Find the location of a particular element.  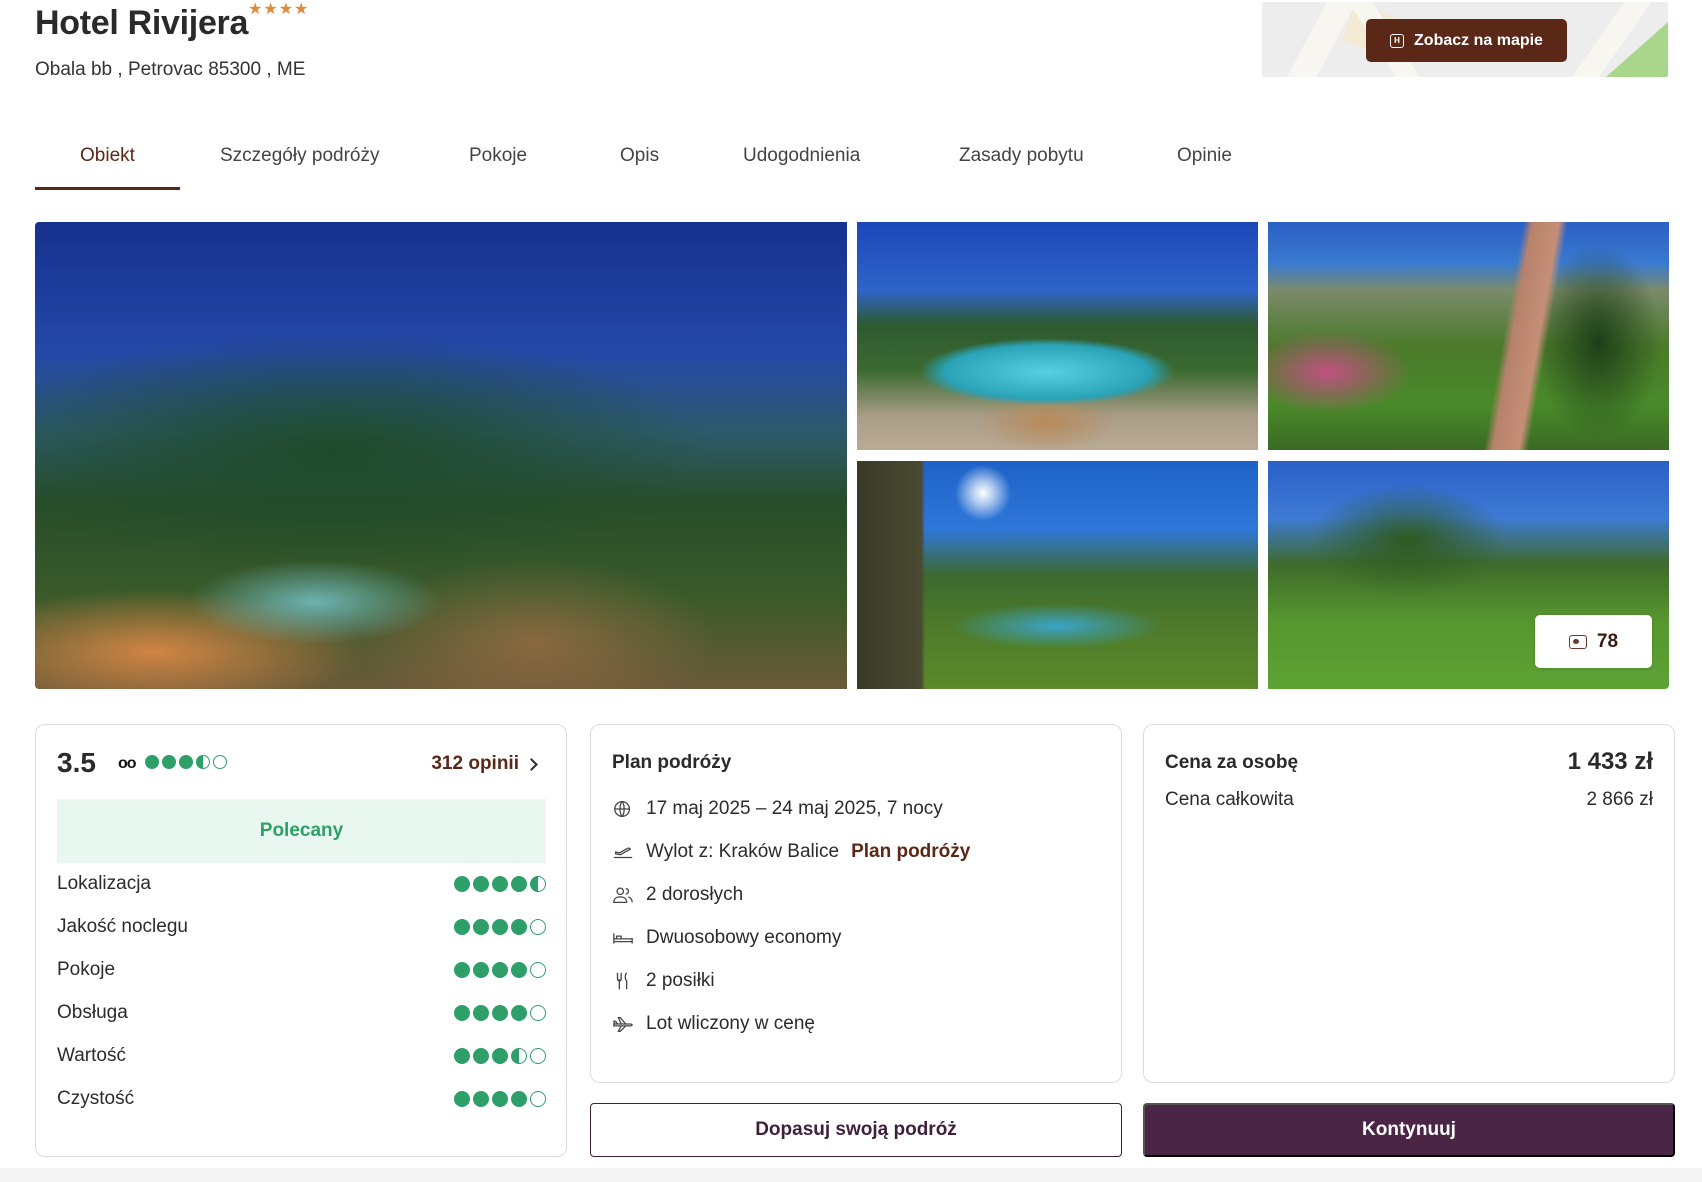

hotel-title: Hotel Rivijera is located at coordinates (142, 23).